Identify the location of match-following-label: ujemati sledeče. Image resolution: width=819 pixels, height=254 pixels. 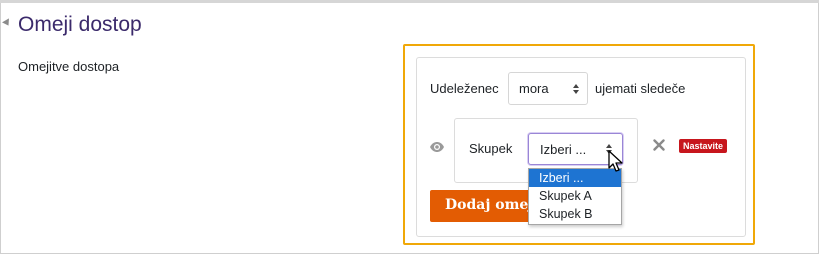
(640, 88).